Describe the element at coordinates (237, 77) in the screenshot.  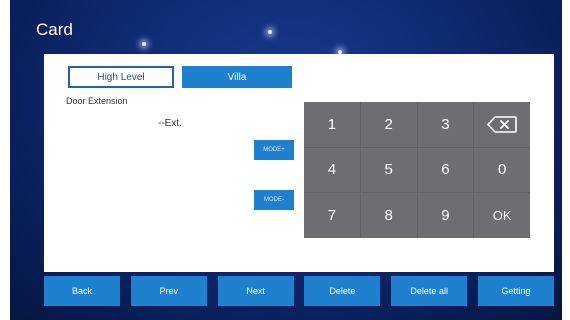
I see `tab-villa: Villa` at that location.